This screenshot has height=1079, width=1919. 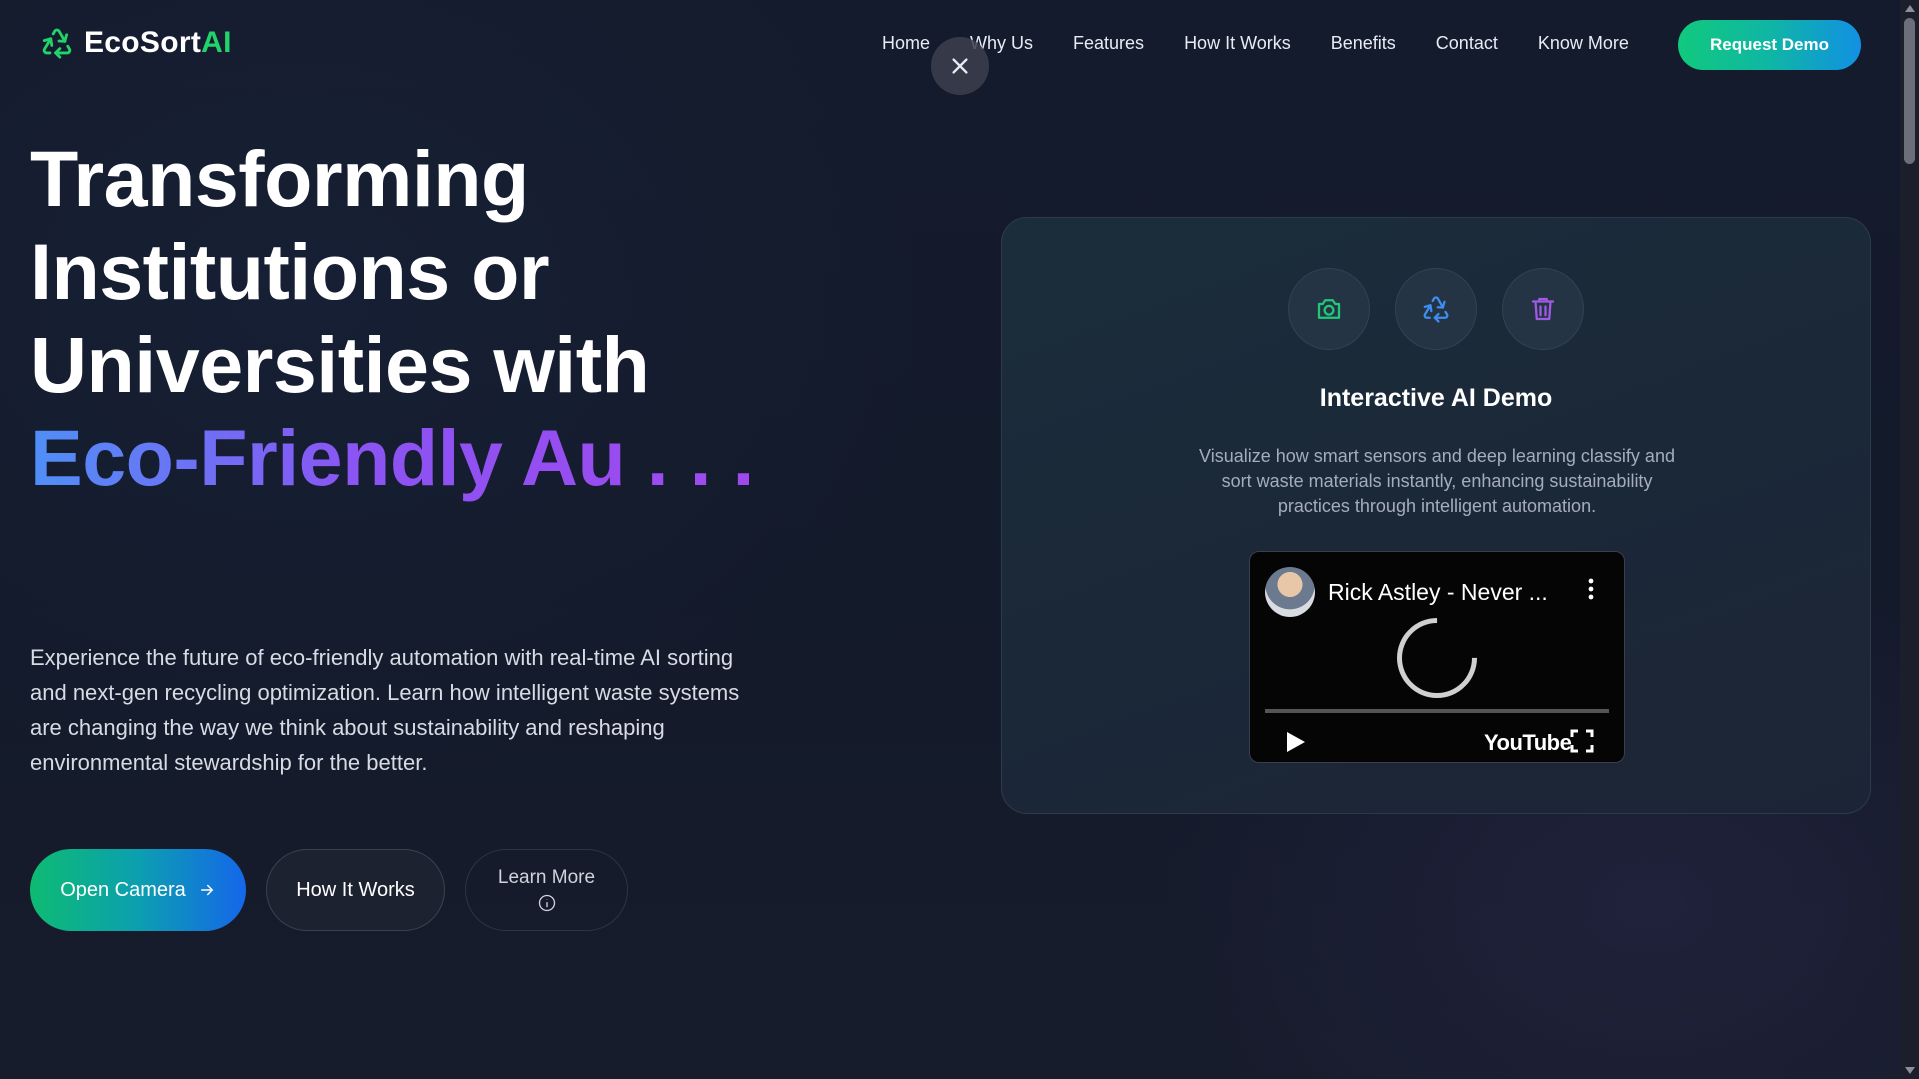 I want to click on loading-spinner-icon, so click(x=1437, y=658).